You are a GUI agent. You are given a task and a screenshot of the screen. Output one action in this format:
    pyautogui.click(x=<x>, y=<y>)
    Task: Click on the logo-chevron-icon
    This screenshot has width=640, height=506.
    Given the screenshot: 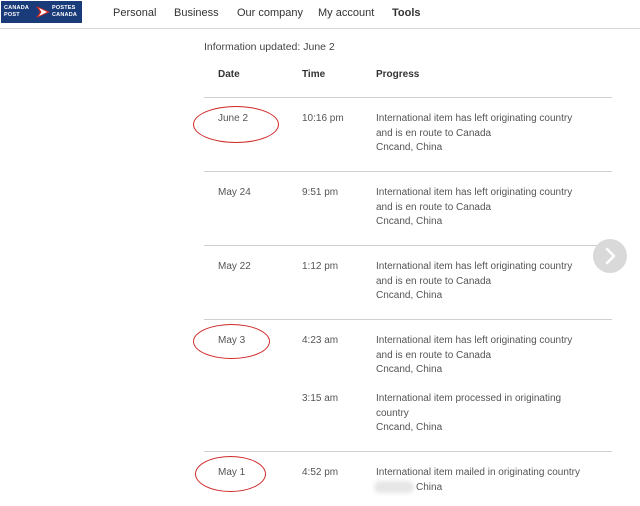 What is the action you would take?
    pyautogui.click(x=43, y=12)
    